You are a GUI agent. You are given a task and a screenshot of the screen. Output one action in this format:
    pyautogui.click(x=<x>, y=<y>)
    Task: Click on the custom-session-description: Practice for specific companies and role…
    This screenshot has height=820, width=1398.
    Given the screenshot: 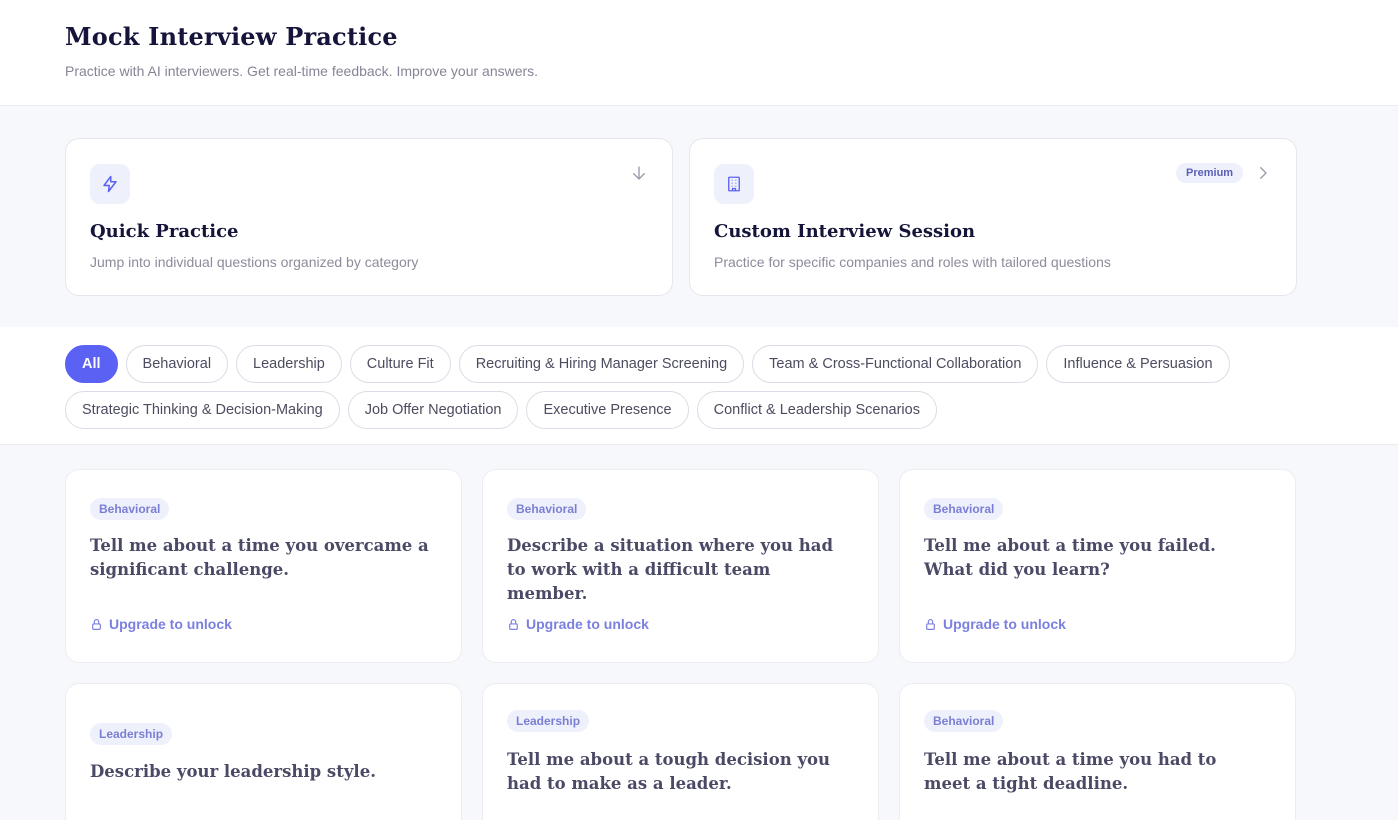 What is the action you would take?
    pyautogui.click(x=912, y=262)
    